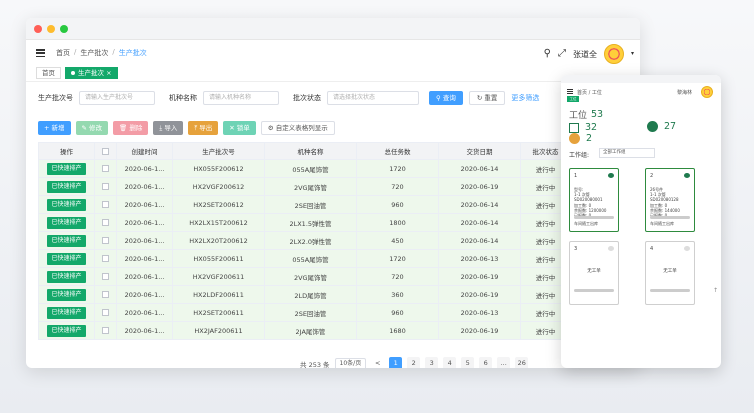 The width and height of the screenshot is (754, 413). I want to click on row-action: 已快速排产, so click(66, 294).